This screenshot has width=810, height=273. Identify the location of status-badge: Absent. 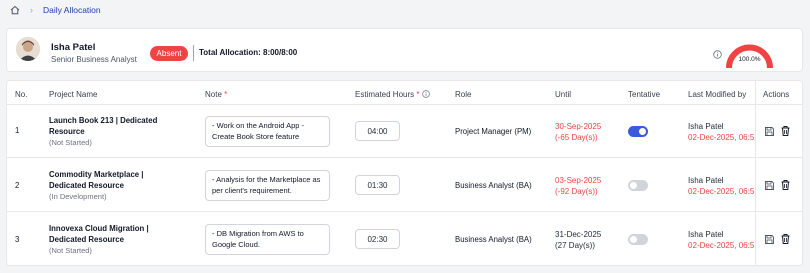
(169, 53).